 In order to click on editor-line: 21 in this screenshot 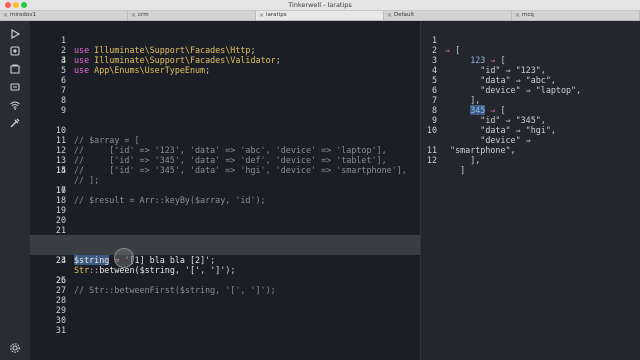, I will do `click(225, 230)`.